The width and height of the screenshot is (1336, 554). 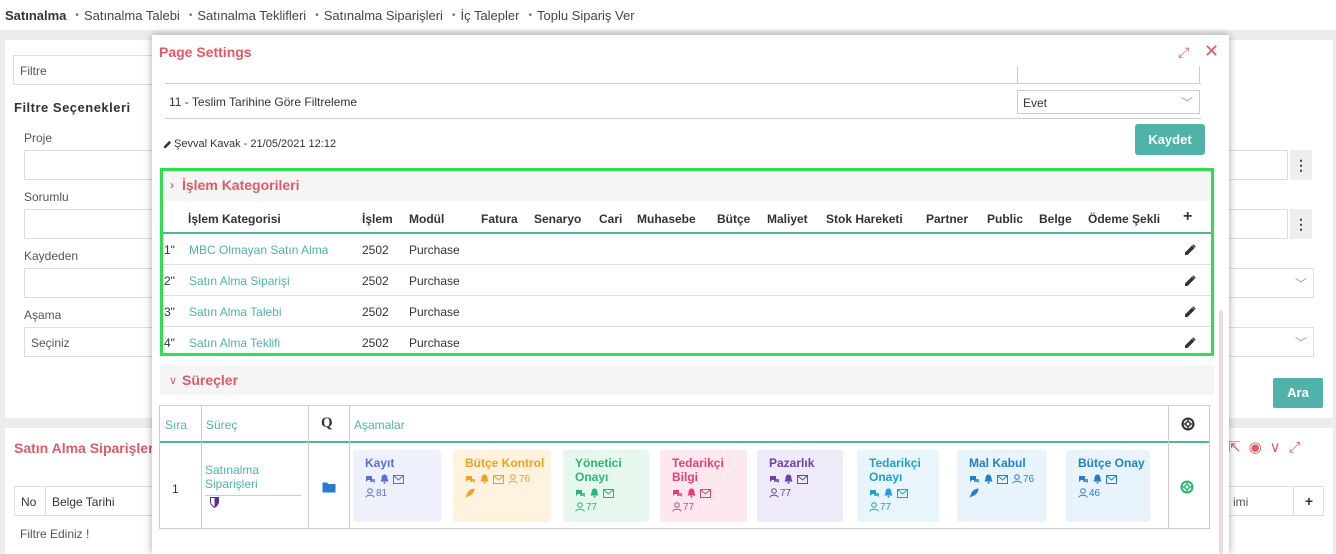 What do you see at coordinates (382, 493) in the screenshot?
I see `stage-count: 81` at bounding box center [382, 493].